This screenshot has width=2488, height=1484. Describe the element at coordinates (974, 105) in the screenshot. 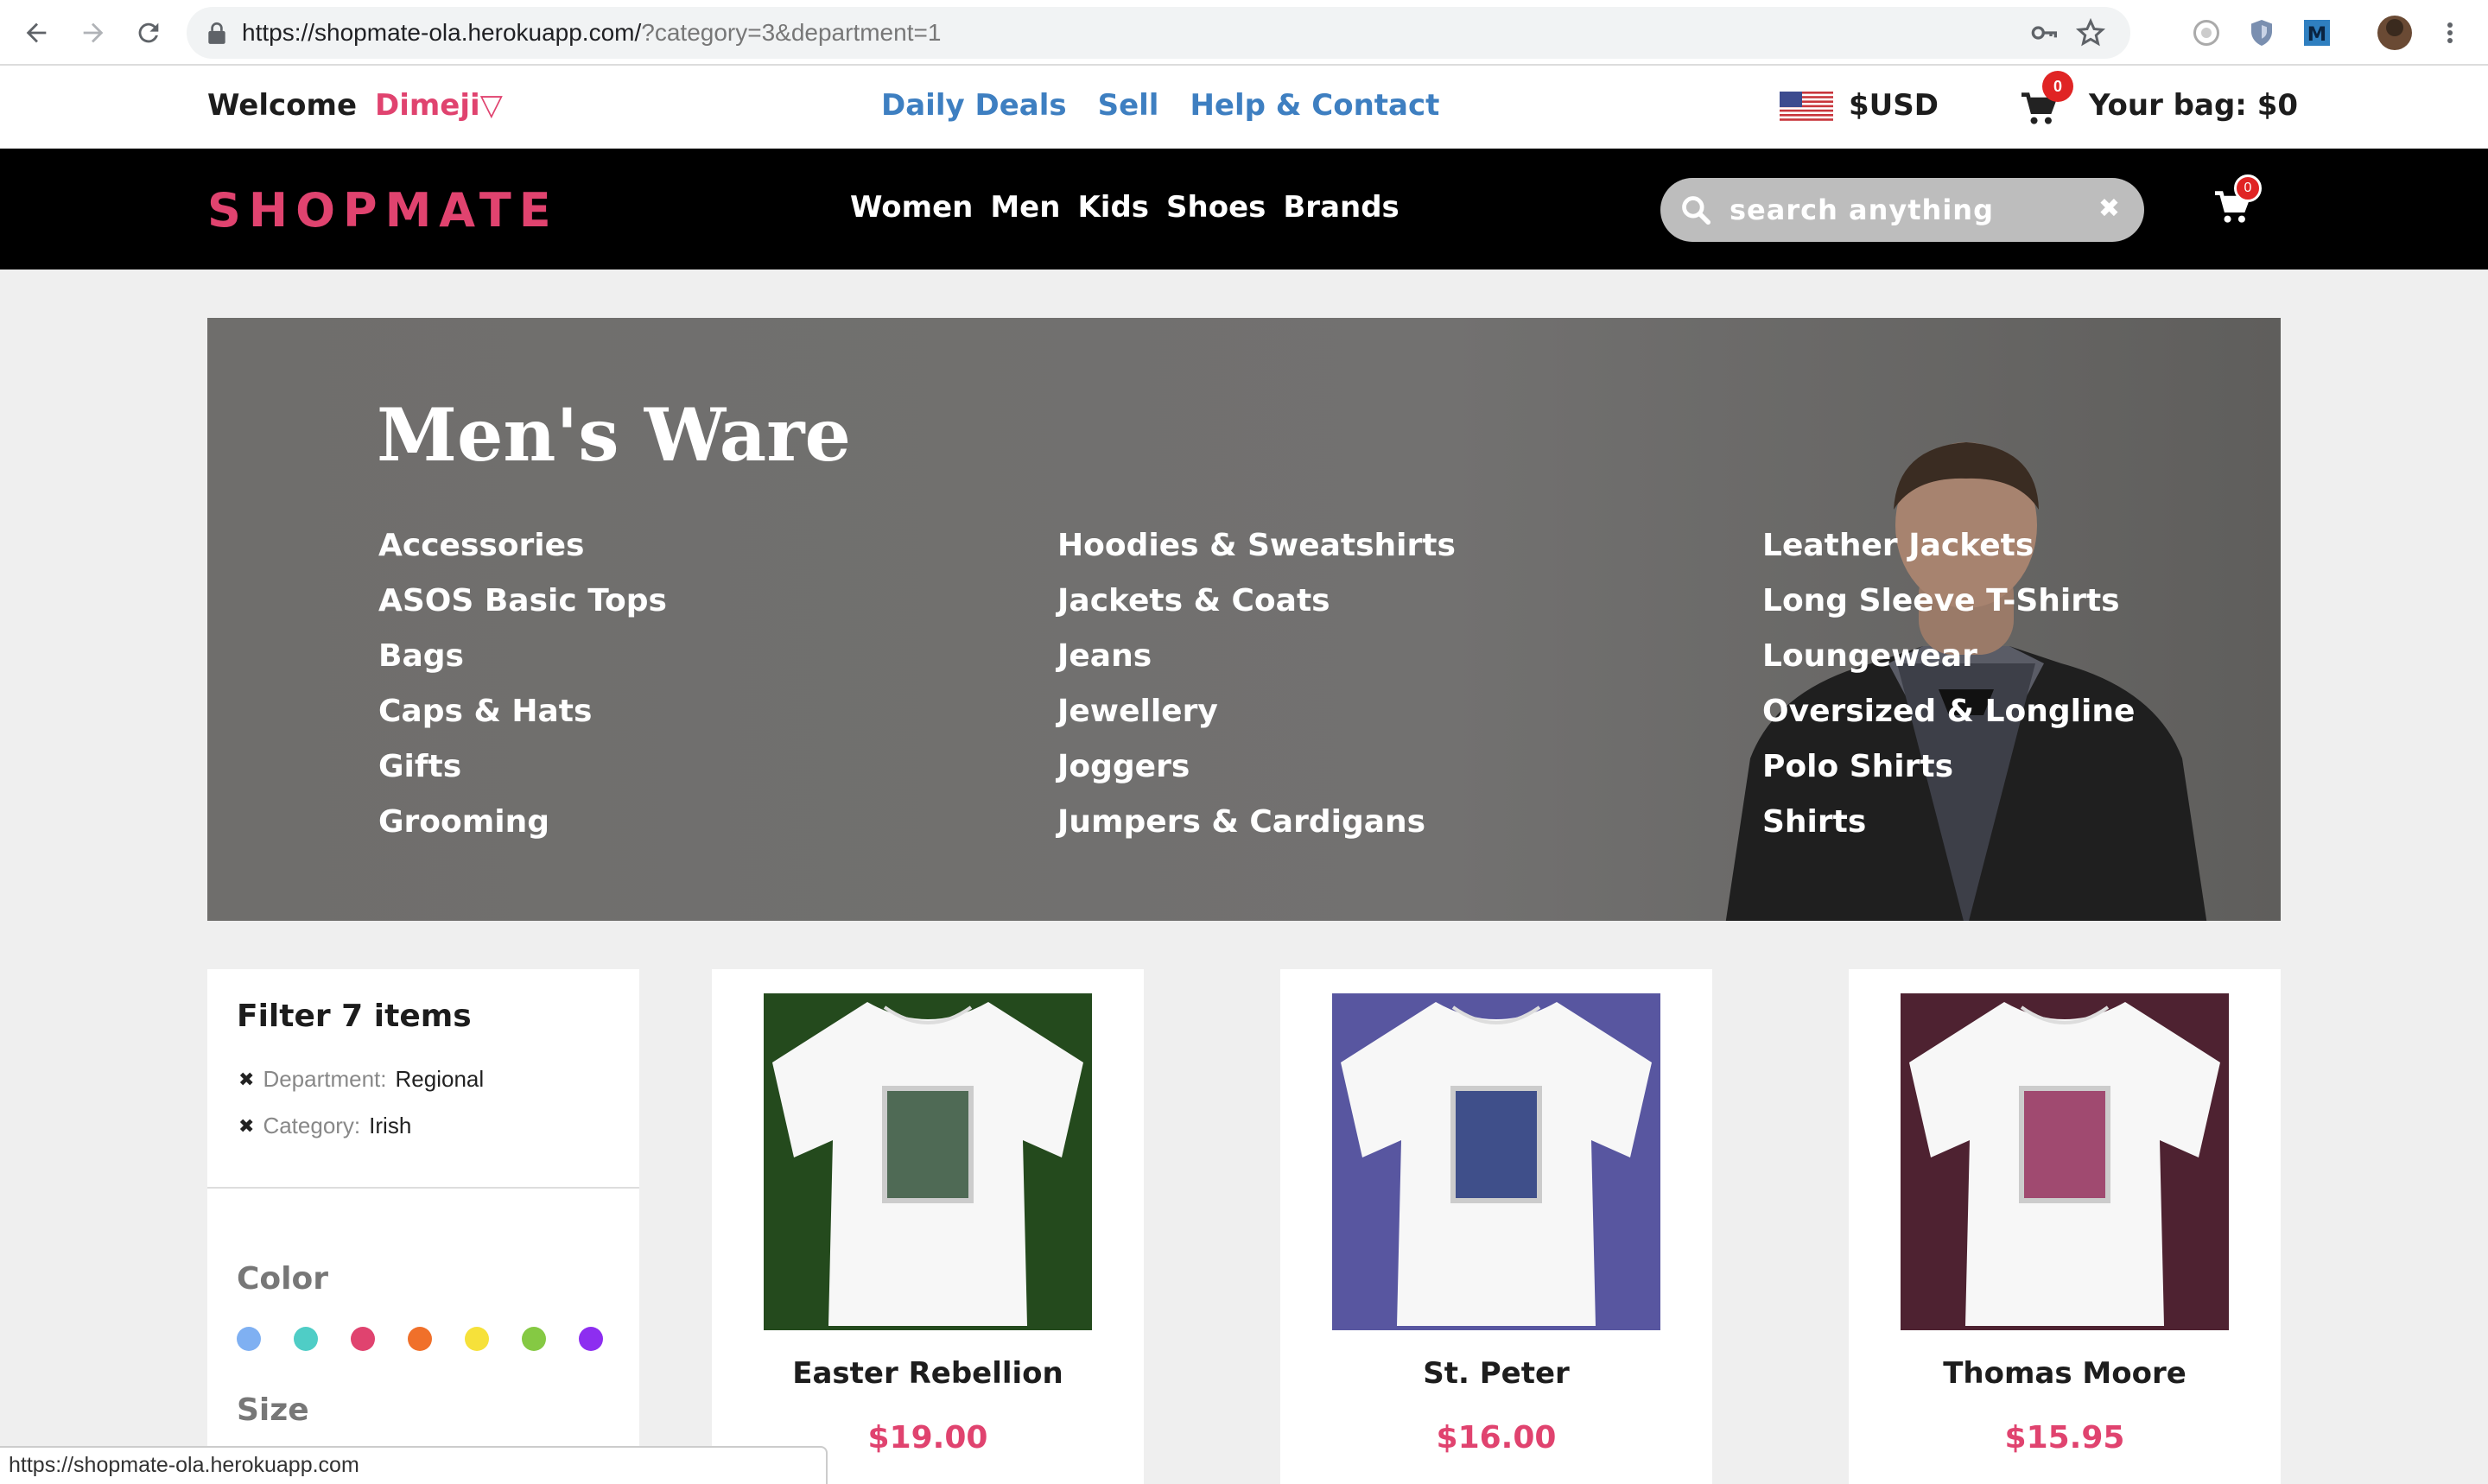

I see `daily-deals-link: Daily Deals` at that location.